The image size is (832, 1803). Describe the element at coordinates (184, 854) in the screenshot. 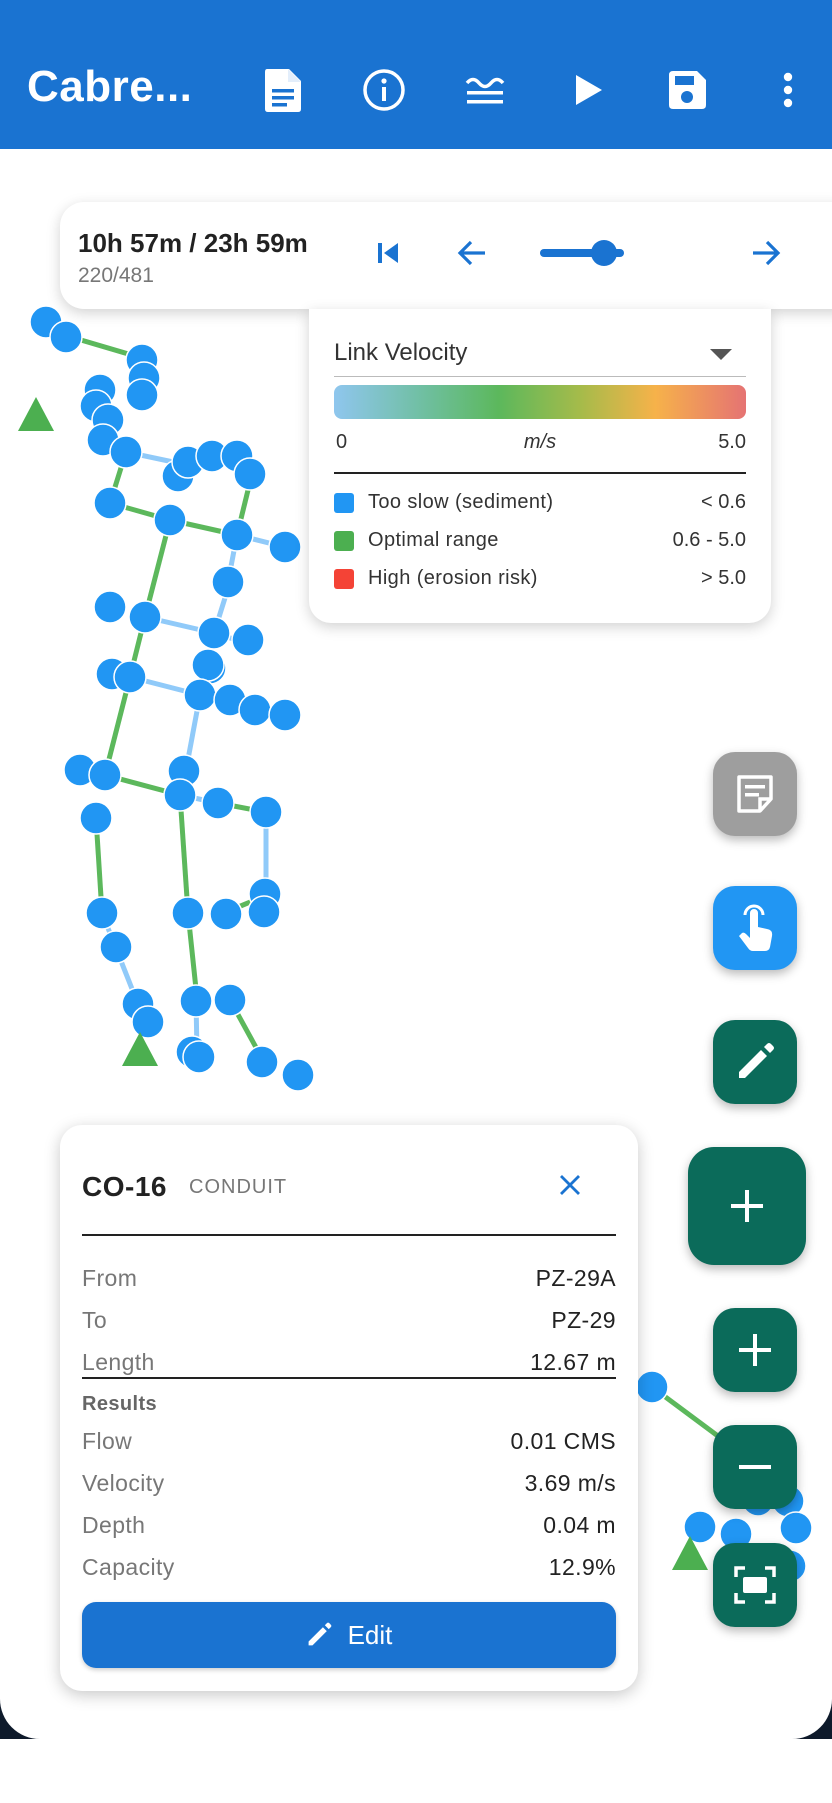

I see `conduit-link` at that location.